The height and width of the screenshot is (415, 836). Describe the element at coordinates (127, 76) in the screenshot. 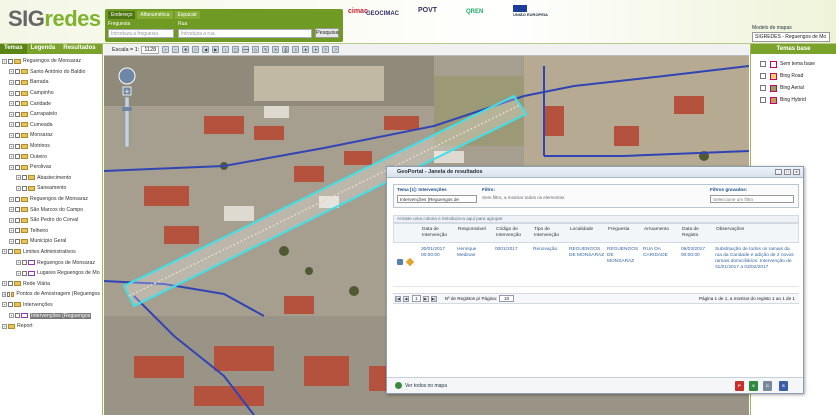

I see `pan-compass-icon` at that location.